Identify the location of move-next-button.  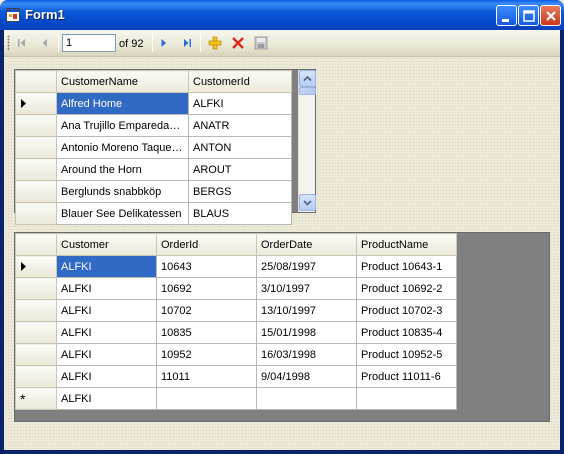
(164, 43).